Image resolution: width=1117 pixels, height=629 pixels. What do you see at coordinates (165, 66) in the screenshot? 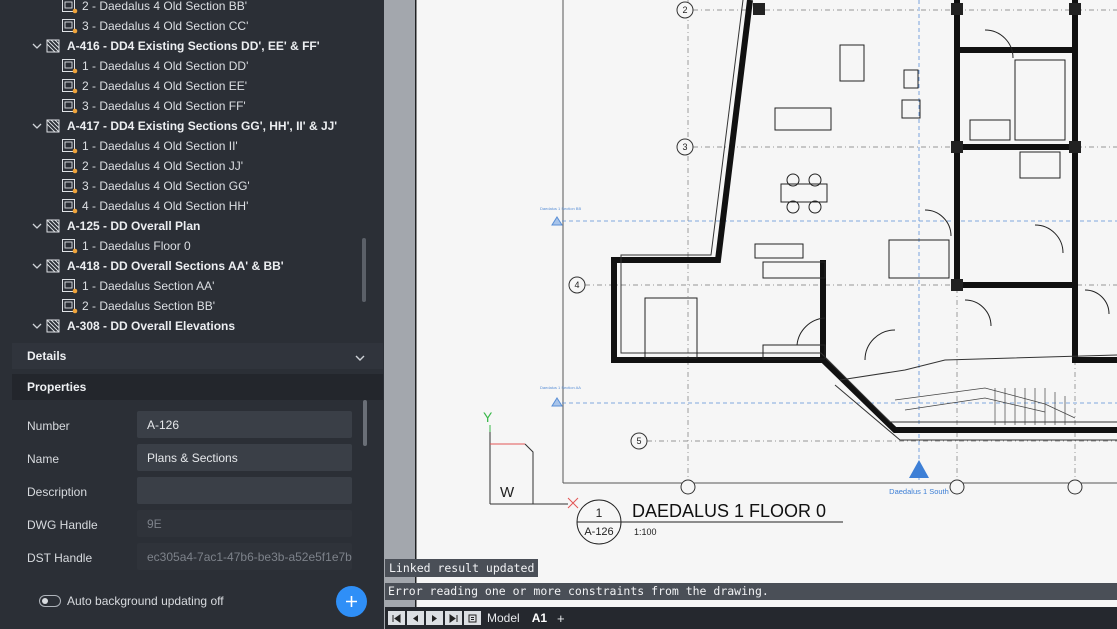
I see `tree-item-label: 1 - Daedalus 4 Old Section DD'` at bounding box center [165, 66].